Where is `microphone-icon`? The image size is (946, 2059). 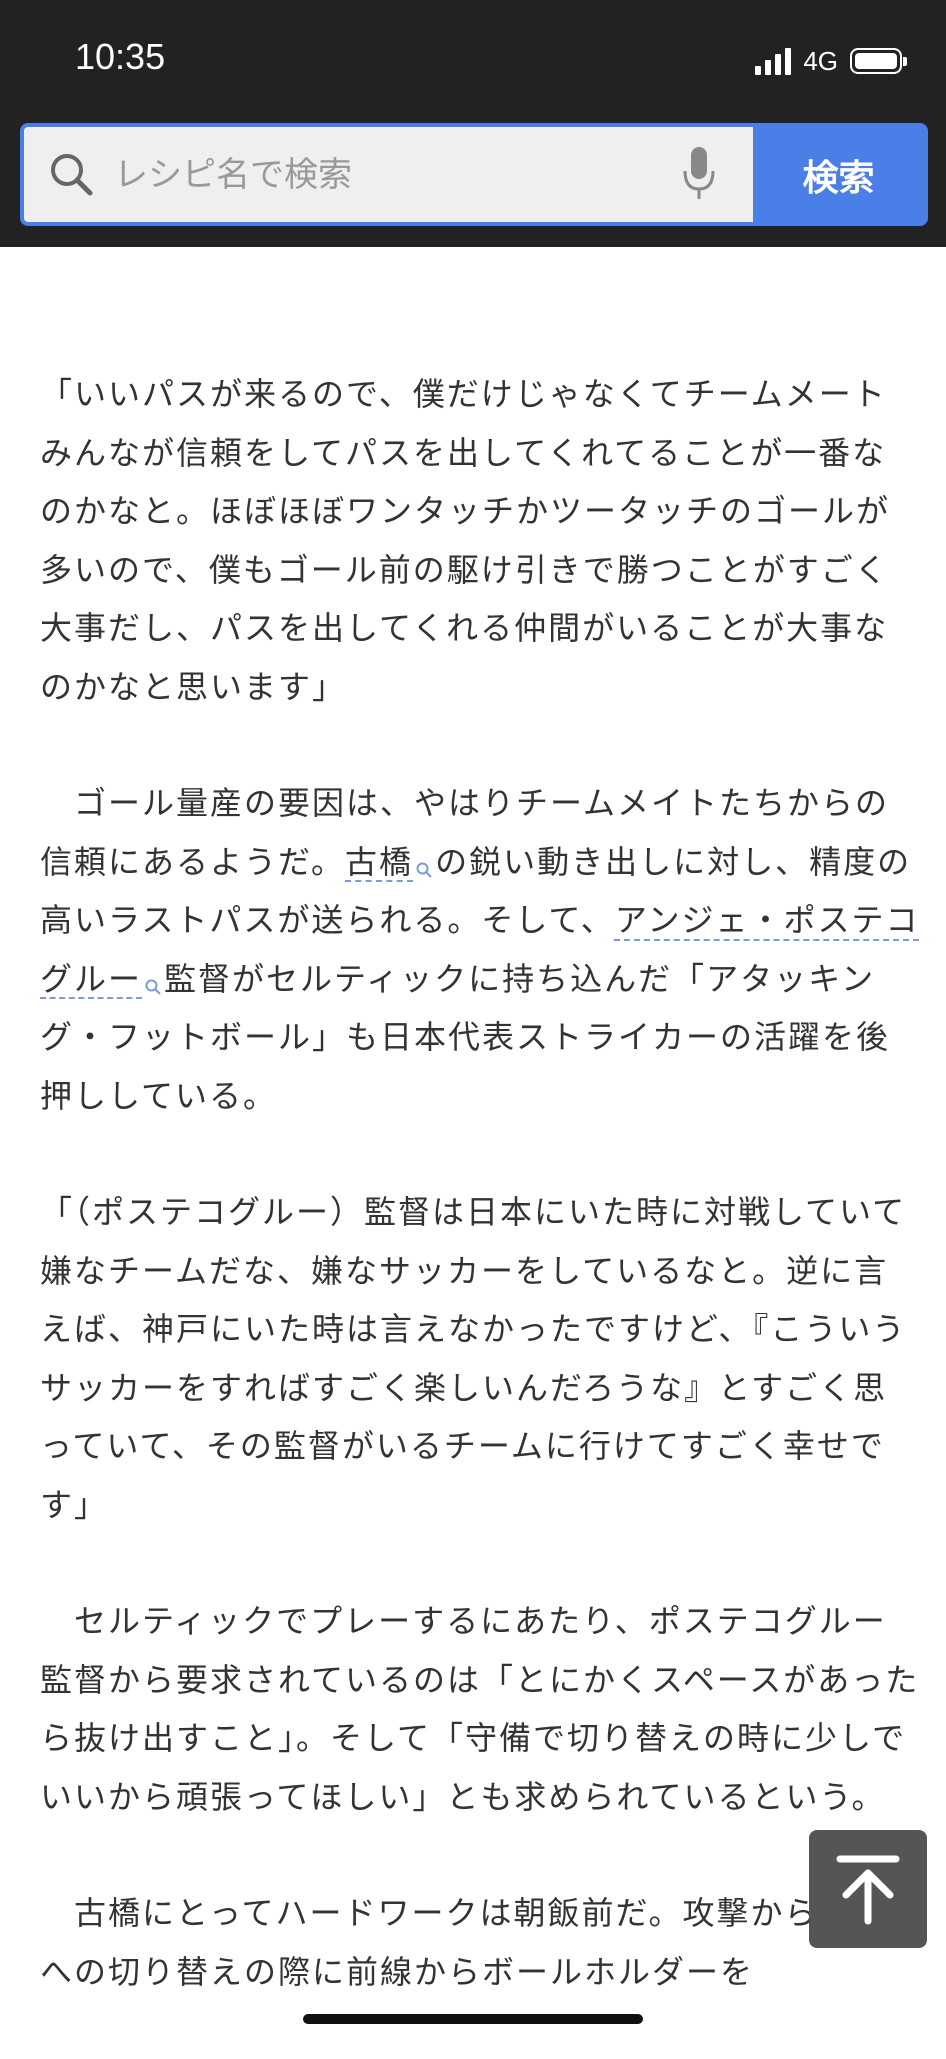
microphone-icon is located at coordinates (699, 174).